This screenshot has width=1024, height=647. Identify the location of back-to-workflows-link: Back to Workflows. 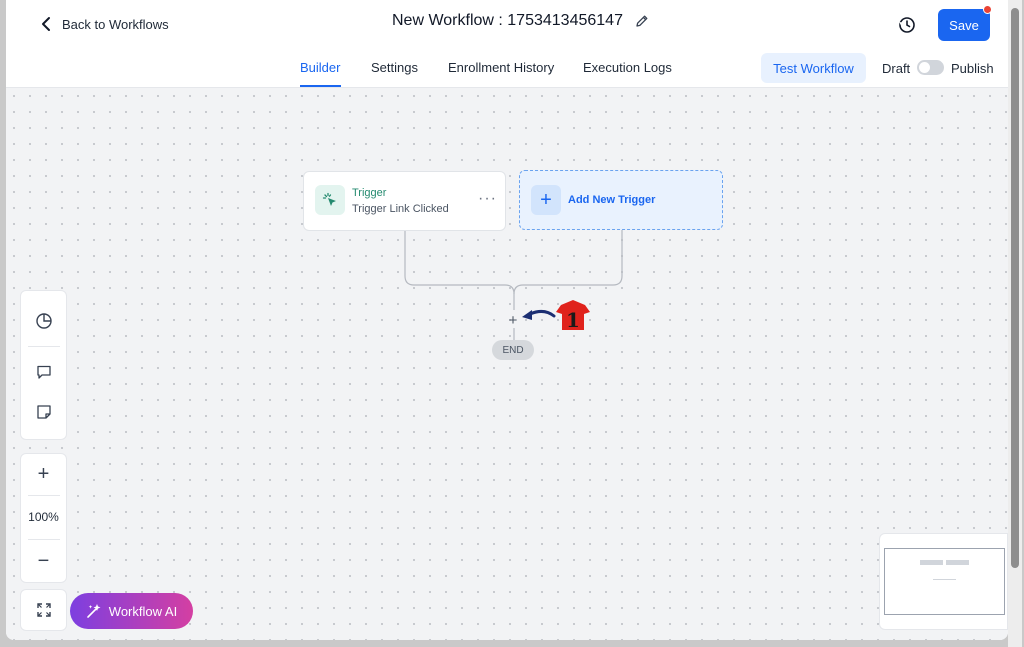
(104, 24).